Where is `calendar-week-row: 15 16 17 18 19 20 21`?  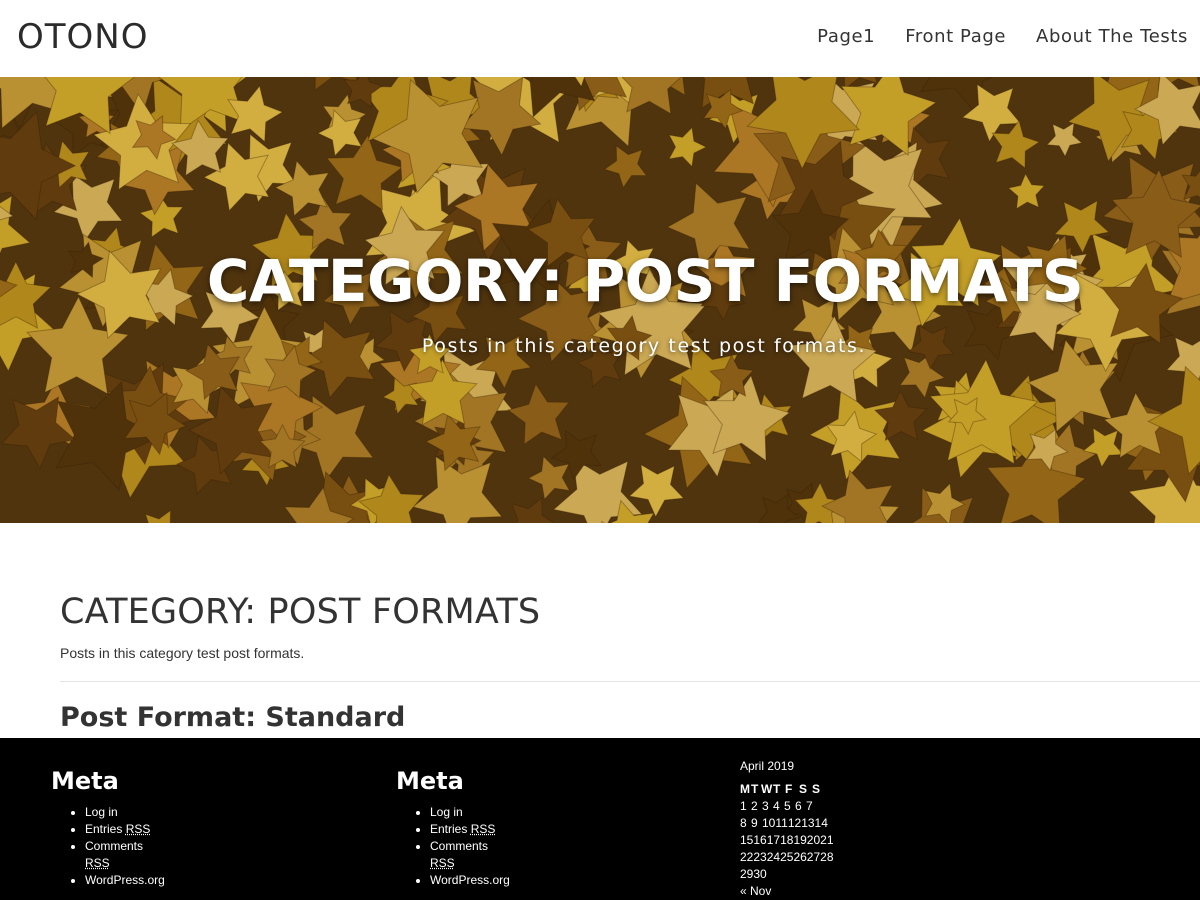 calendar-week-row: 15 16 17 18 19 20 21 is located at coordinates (787, 840).